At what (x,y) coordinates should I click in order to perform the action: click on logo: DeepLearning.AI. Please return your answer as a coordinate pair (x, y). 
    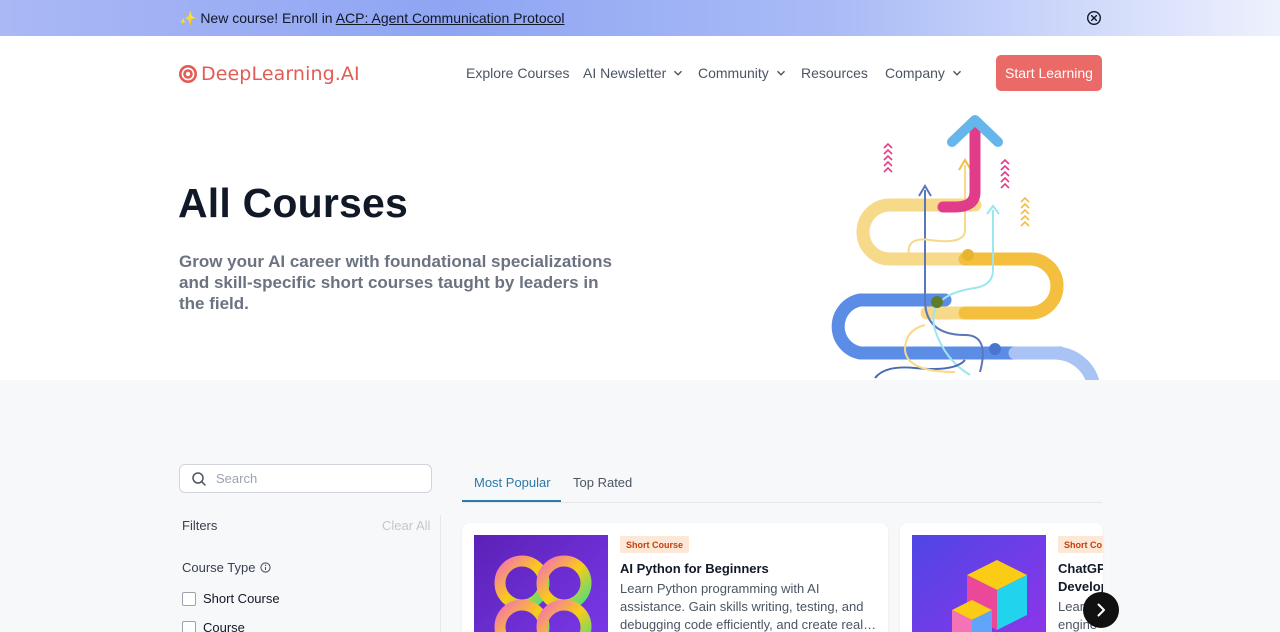
    Looking at the image, I should click on (269, 74).